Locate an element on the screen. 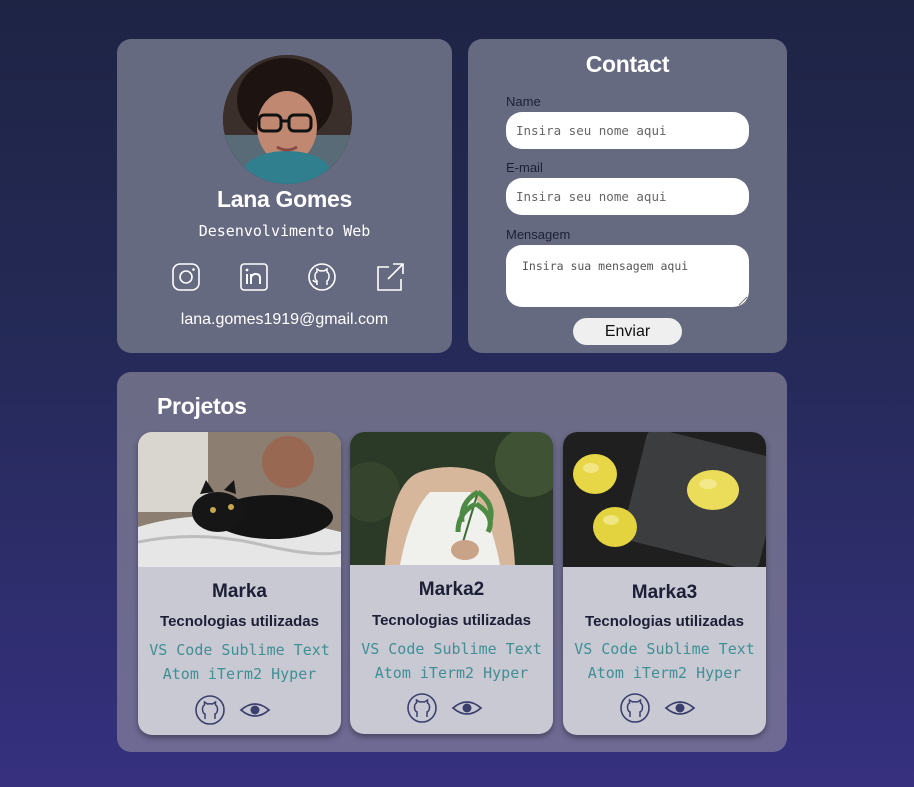  email-input is located at coordinates (627, 196).